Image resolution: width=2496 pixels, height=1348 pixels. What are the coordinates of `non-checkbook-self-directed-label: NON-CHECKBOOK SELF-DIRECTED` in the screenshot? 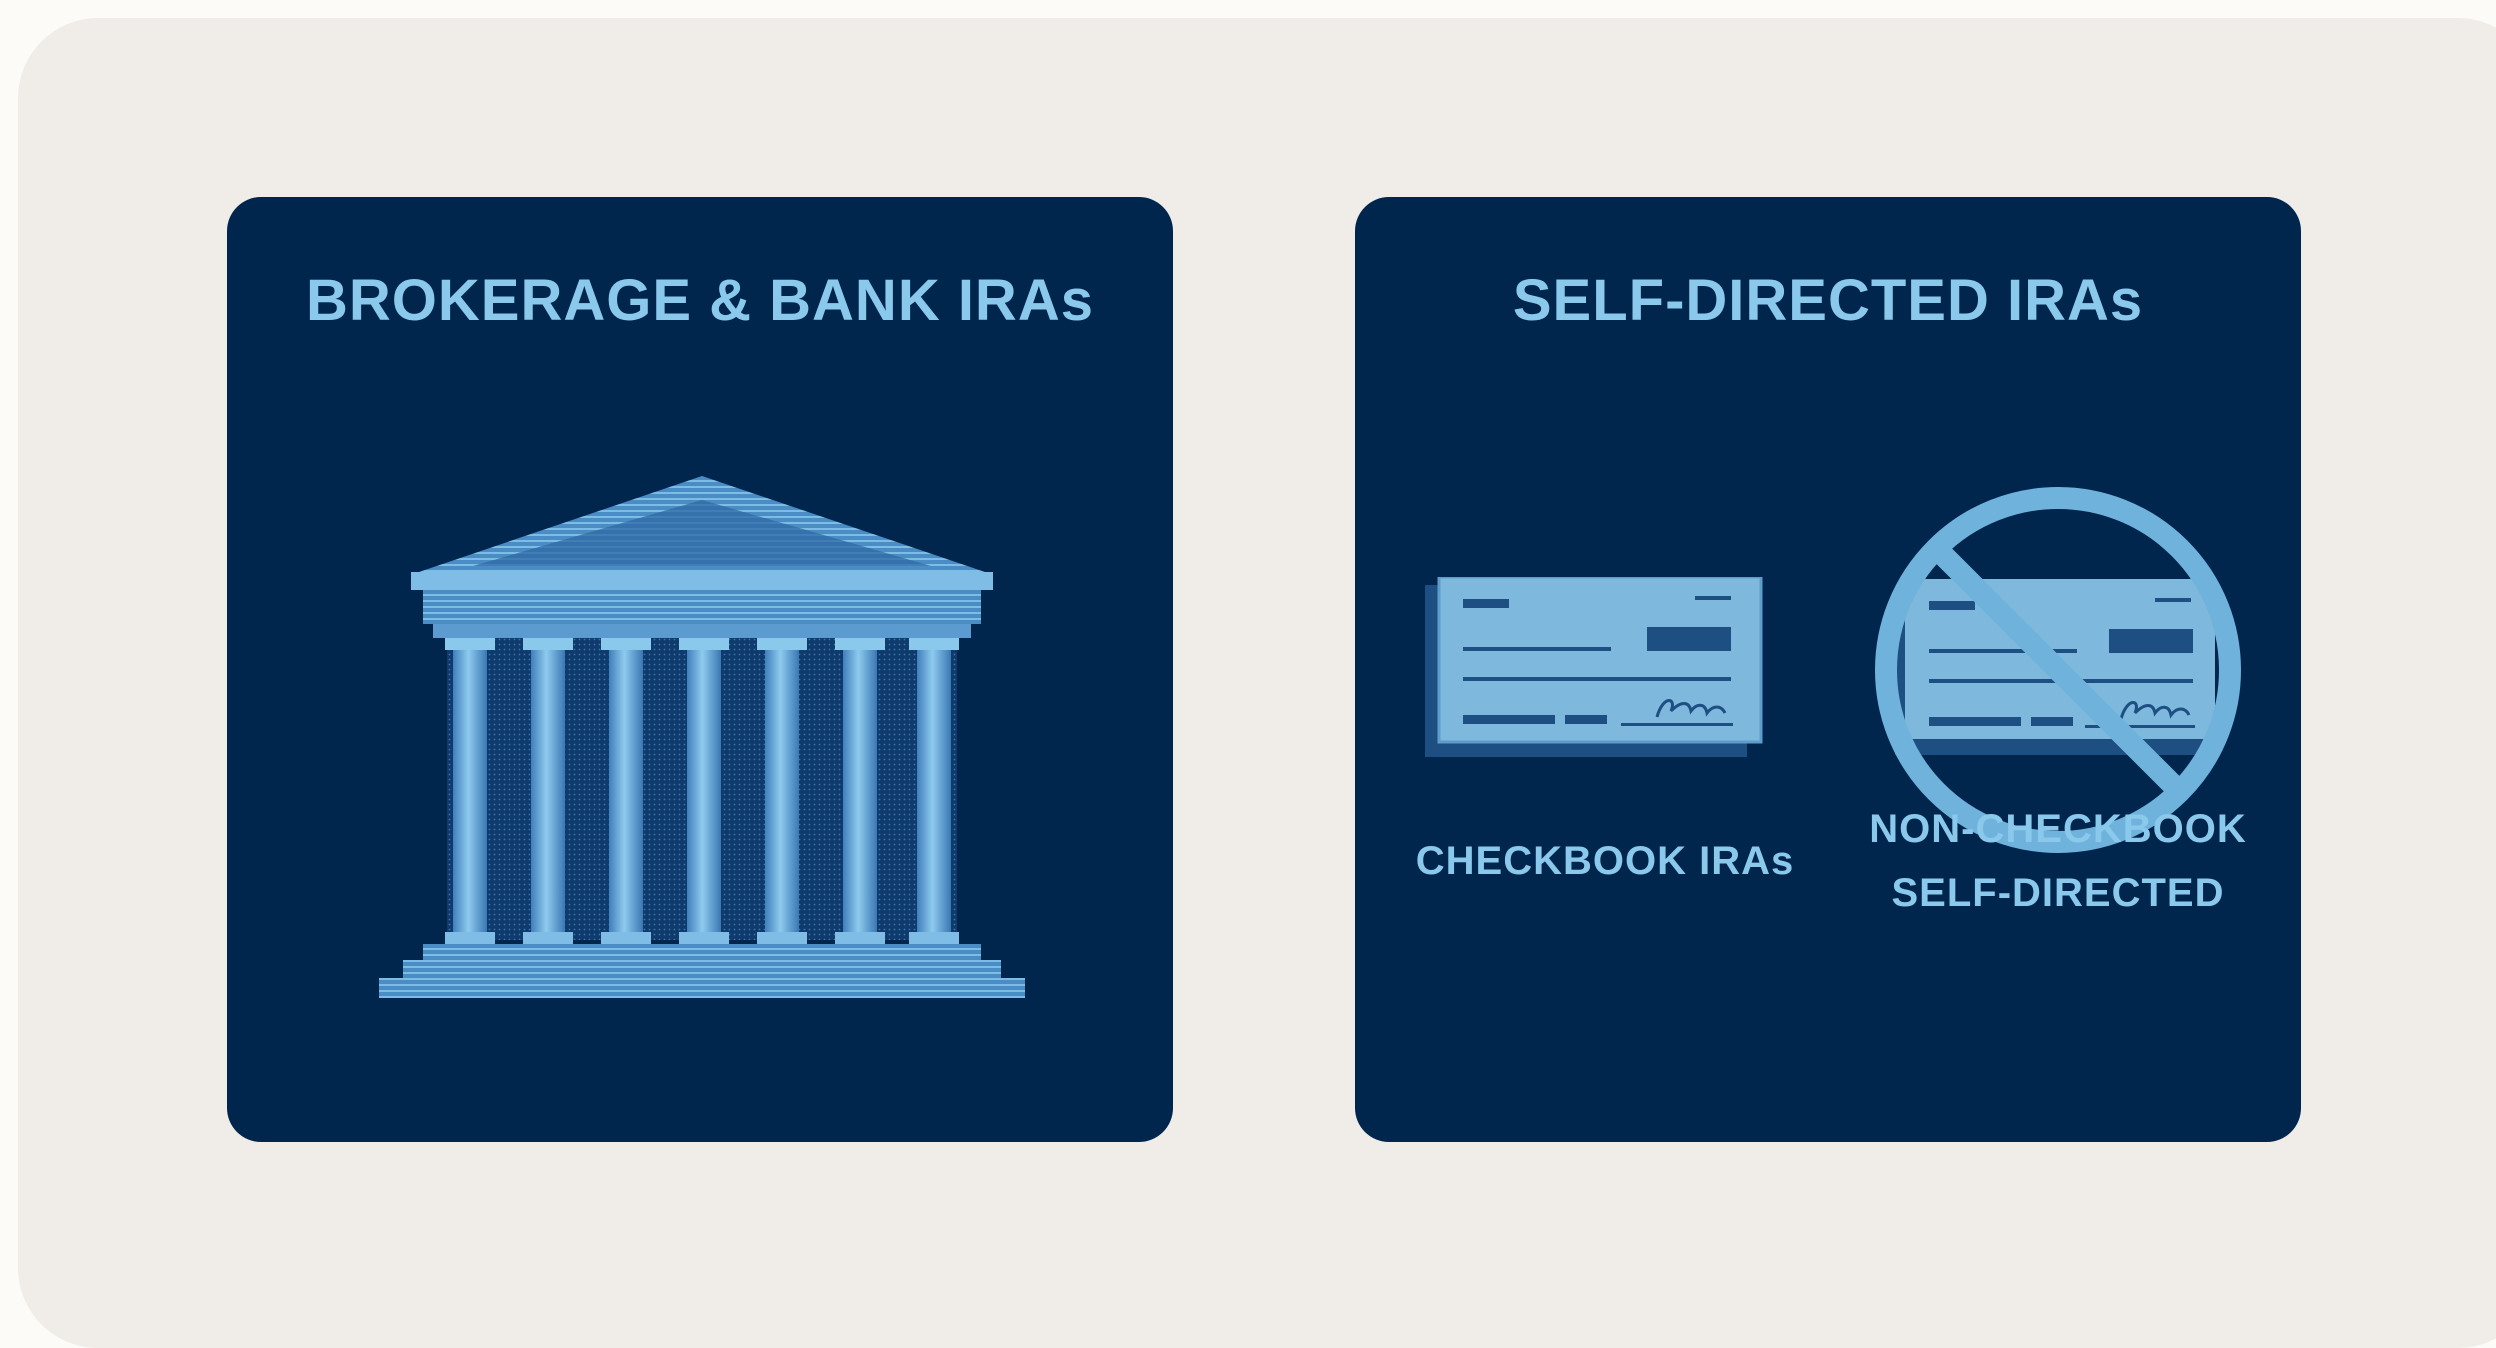 It's located at (2058, 861).